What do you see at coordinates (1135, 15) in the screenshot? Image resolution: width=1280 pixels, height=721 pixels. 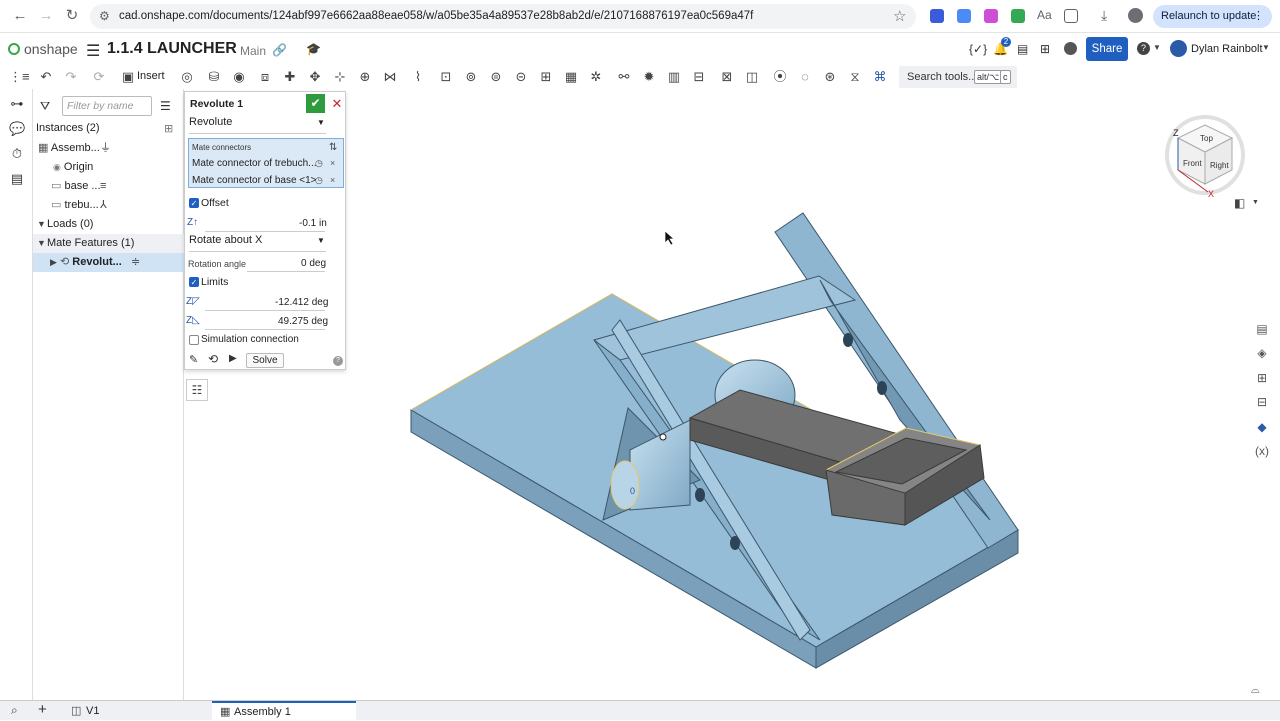 I see `profile-avatar` at bounding box center [1135, 15].